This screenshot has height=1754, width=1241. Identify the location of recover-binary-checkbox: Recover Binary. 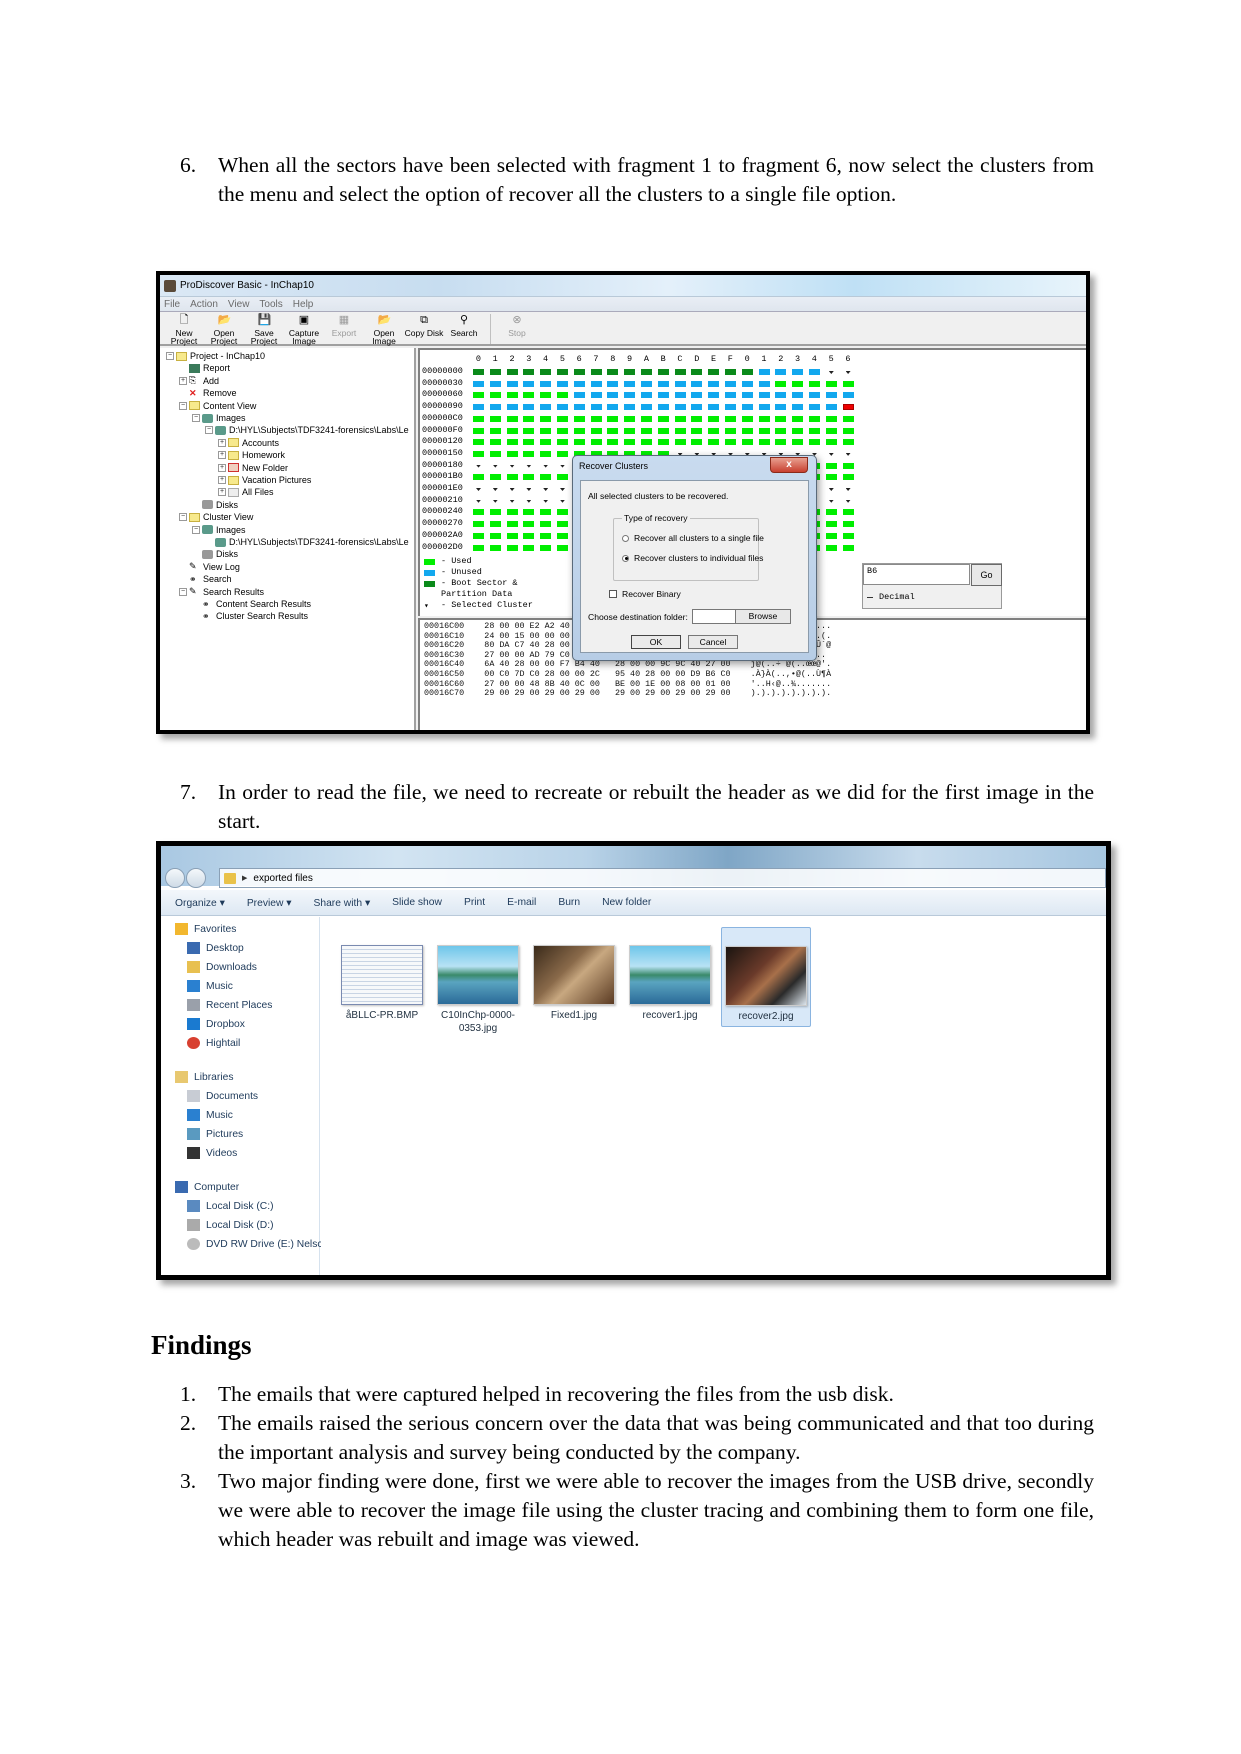
(645, 594).